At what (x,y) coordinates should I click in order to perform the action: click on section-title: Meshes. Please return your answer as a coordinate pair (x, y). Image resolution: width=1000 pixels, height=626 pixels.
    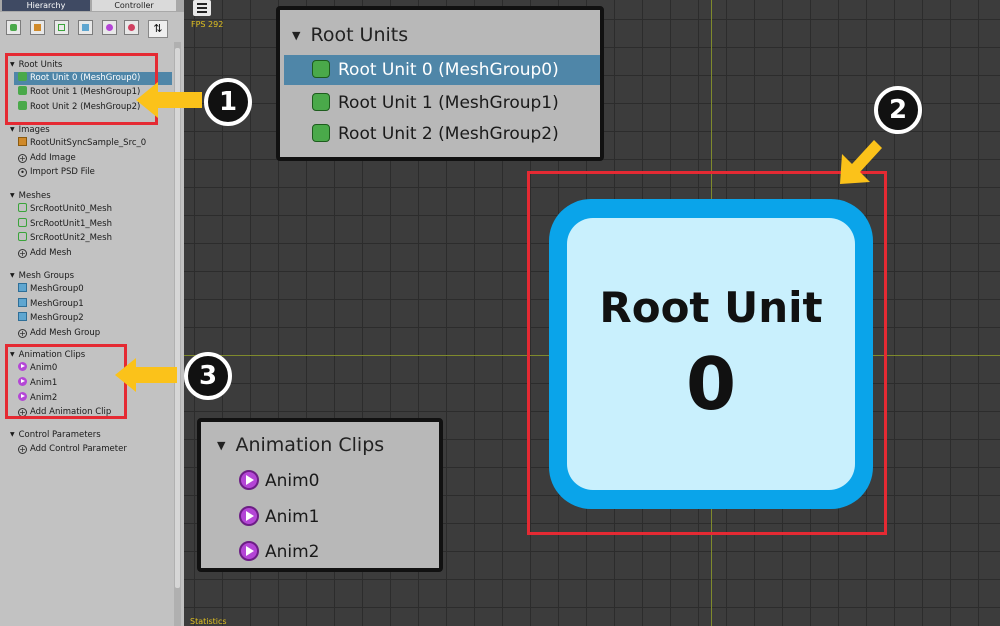
    Looking at the image, I should click on (34, 196).